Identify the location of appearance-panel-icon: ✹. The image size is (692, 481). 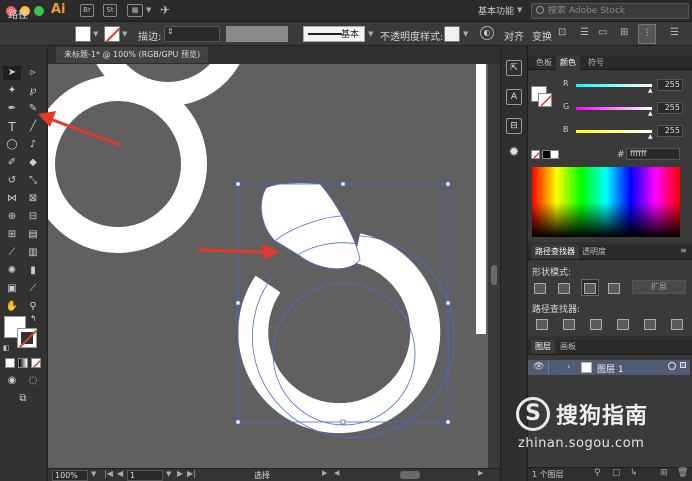
(514, 154).